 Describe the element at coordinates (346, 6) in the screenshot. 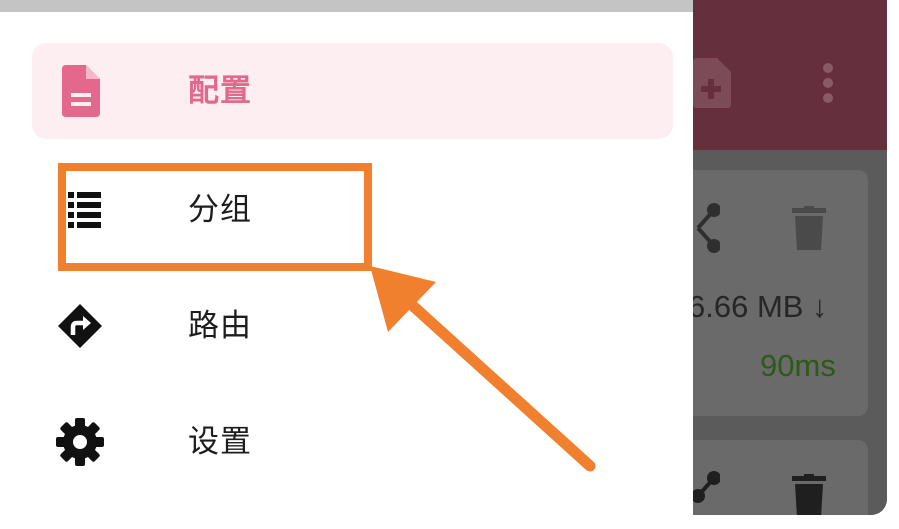

I see `status-strip` at that location.